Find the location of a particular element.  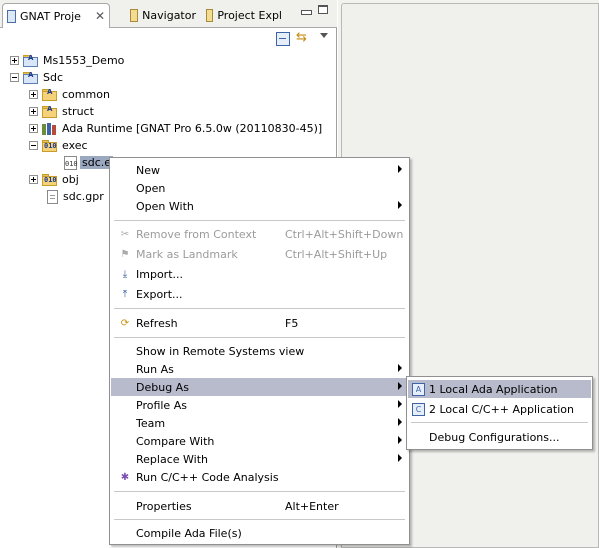

menu-item-run-as: Run As is located at coordinates (259, 369).